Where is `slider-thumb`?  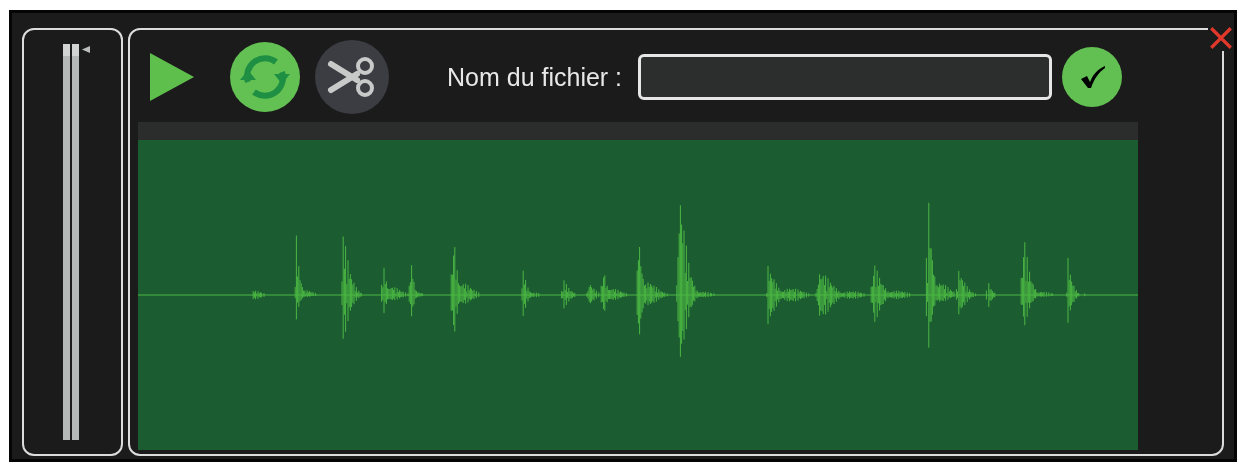 slider-thumb is located at coordinates (76, 50).